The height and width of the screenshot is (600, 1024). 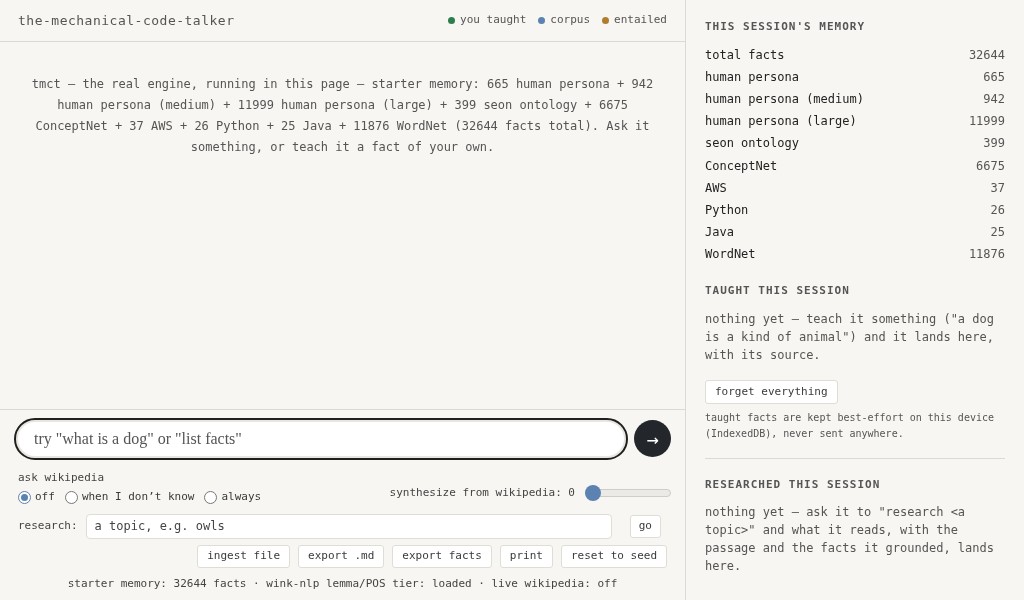 What do you see at coordinates (752, 144) in the screenshot?
I see `memory-source-name: seon ontology` at bounding box center [752, 144].